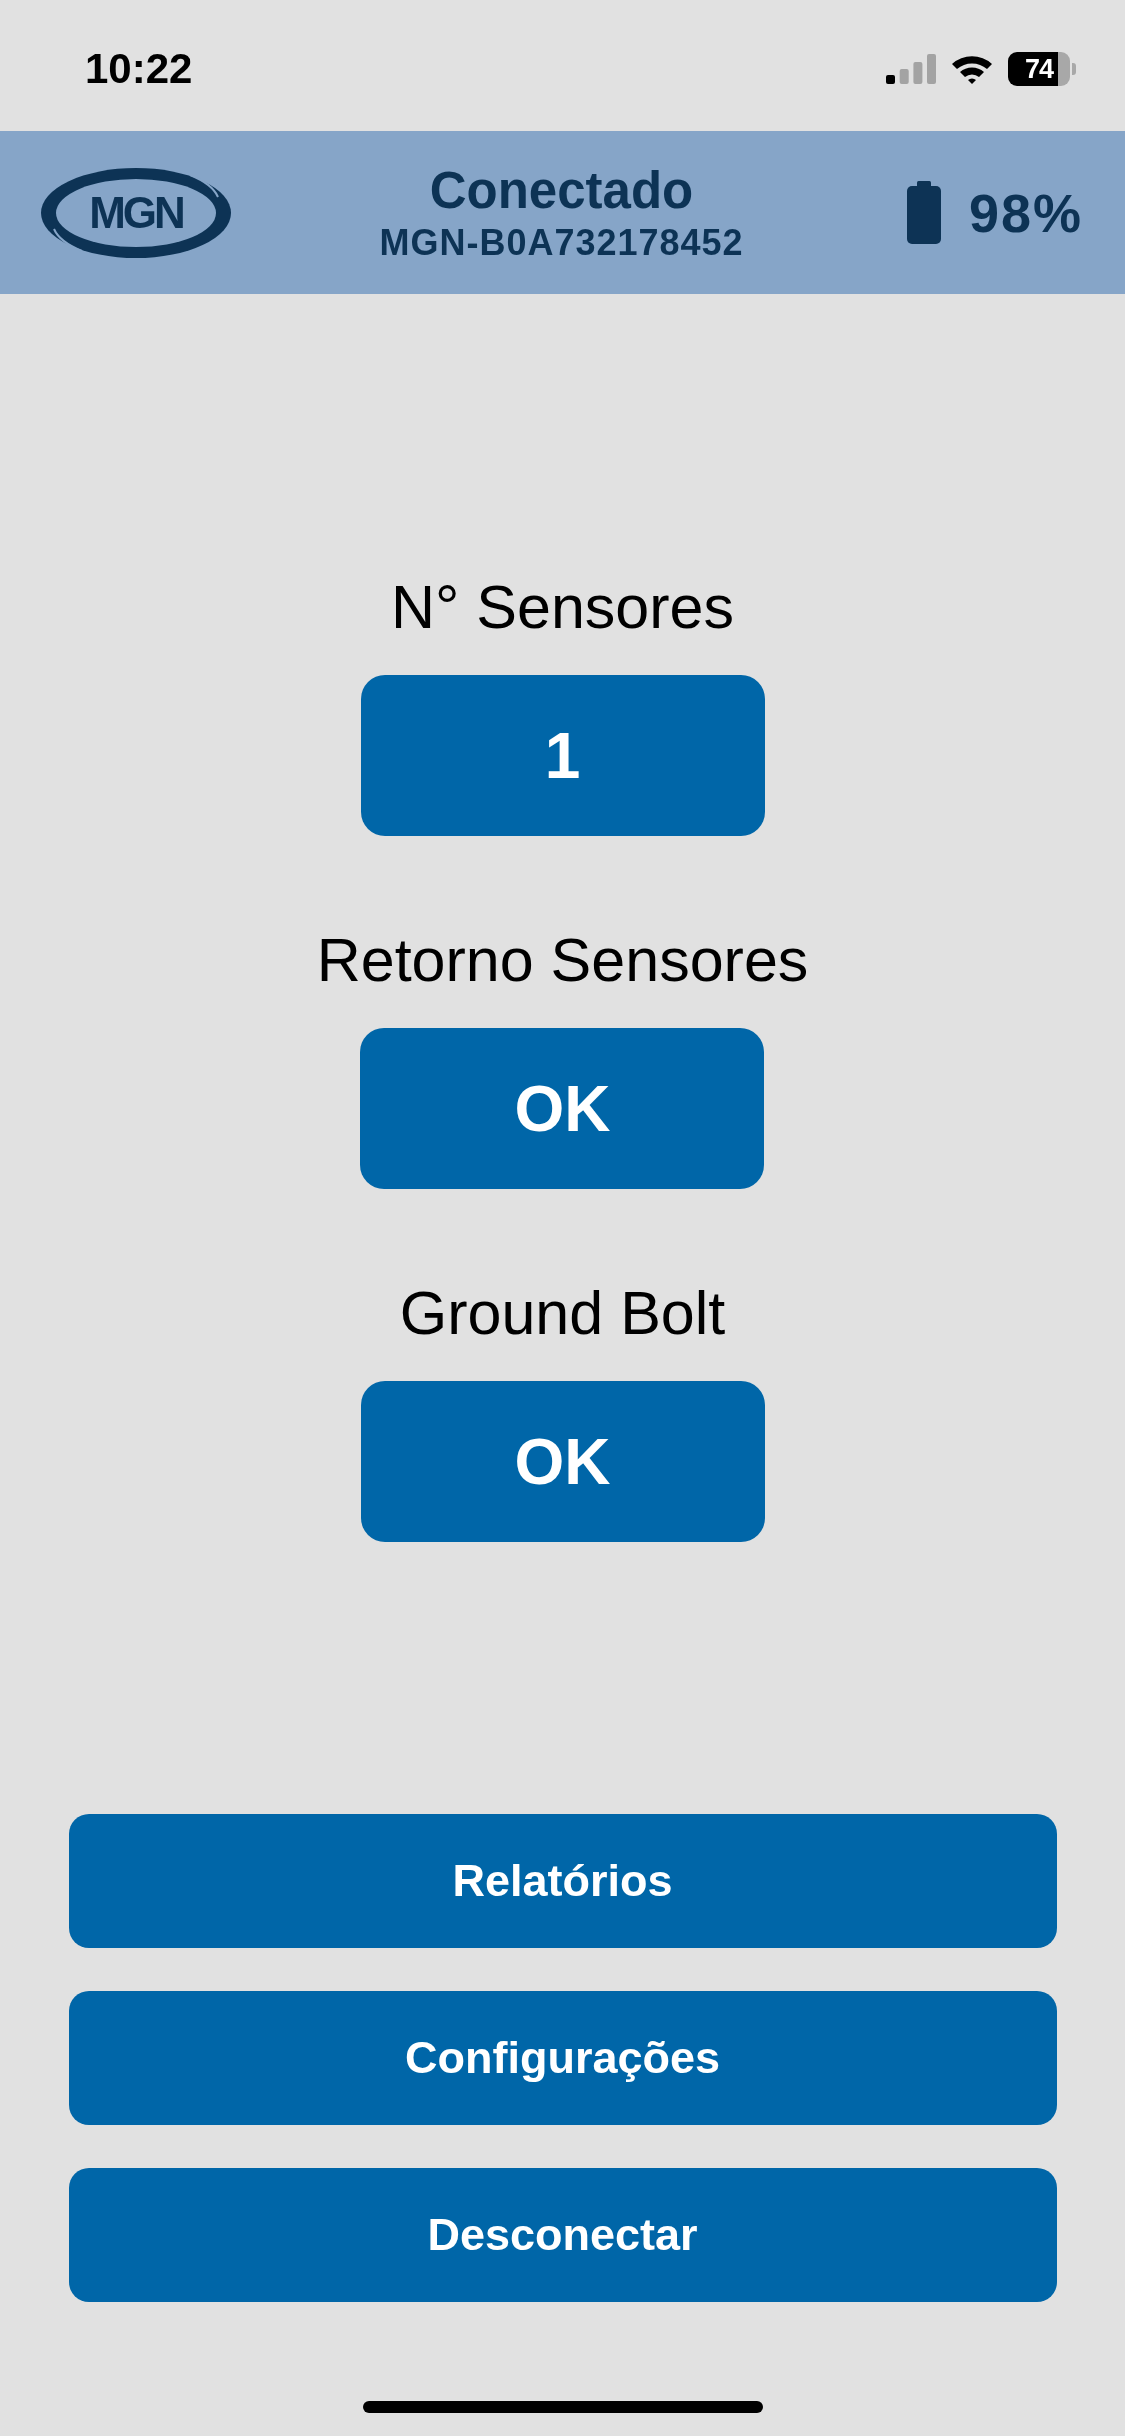 Image resolution: width=1125 pixels, height=2436 pixels. I want to click on action-button: Configurações, so click(562, 2058).